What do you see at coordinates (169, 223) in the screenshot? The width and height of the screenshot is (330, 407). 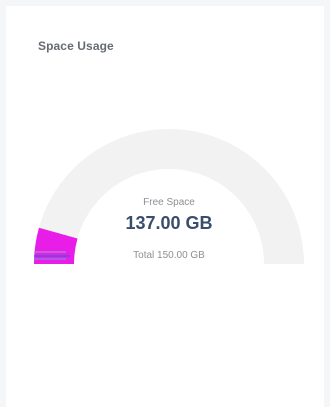 I see `free-space-value: 137.00 GB` at bounding box center [169, 223].